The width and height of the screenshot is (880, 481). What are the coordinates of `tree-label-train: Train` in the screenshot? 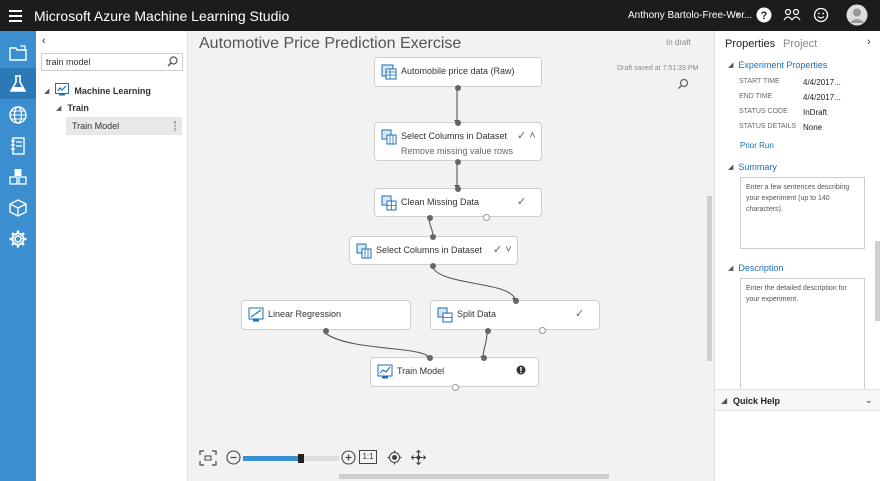 It's located at (78, 108).